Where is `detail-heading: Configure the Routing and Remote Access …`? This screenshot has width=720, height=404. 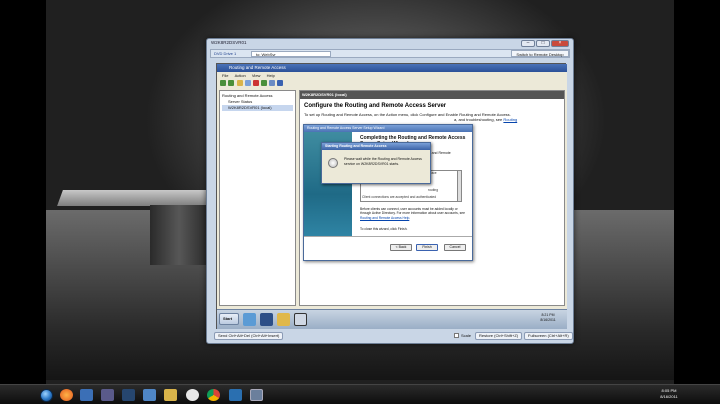 detail-heading: Configure the Routing and Remote Access … is located at coordinates (375, 106).